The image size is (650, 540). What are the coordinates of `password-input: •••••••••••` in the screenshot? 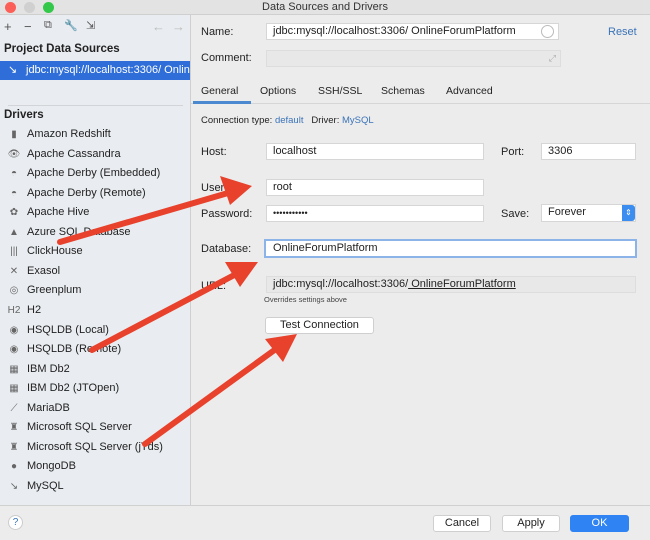 It's located at (375, 213).